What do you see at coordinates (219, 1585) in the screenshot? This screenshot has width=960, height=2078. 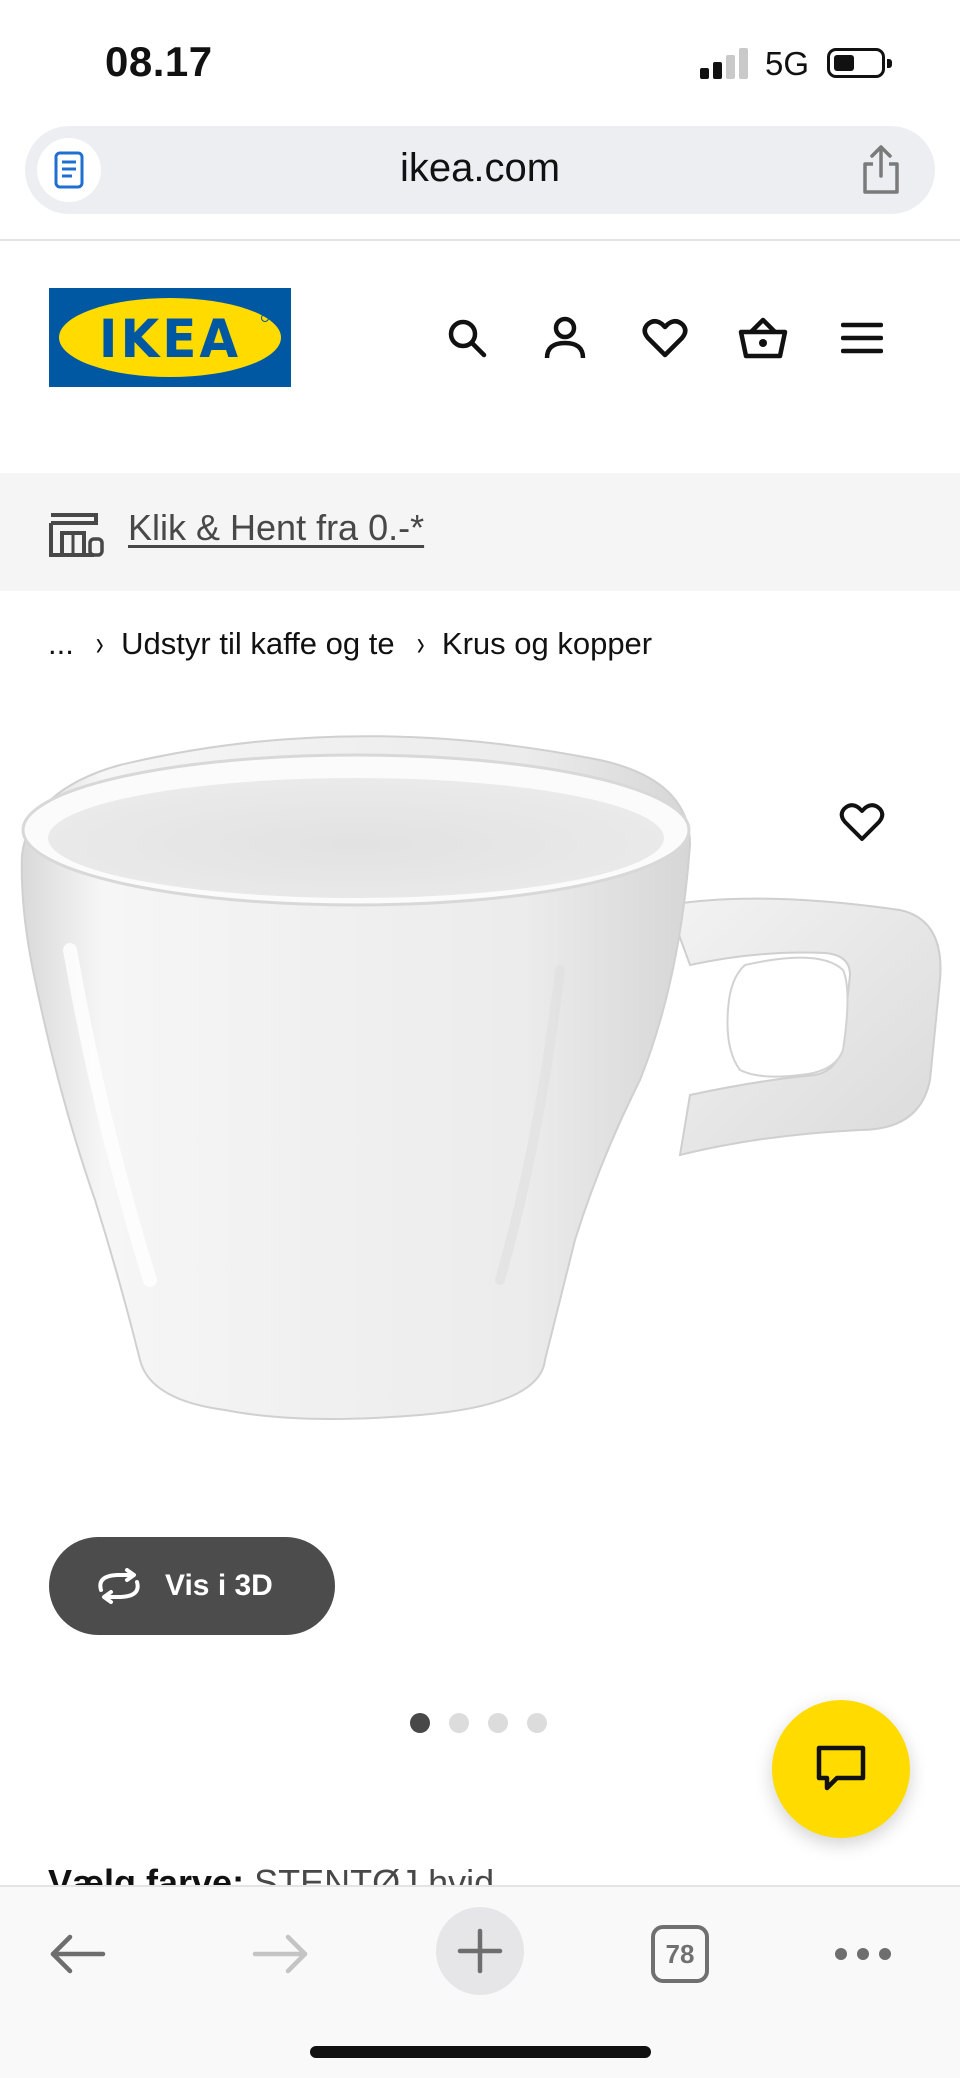 I see `view-3d-label: Vis i 3D` at bounding box center [219, 1585].